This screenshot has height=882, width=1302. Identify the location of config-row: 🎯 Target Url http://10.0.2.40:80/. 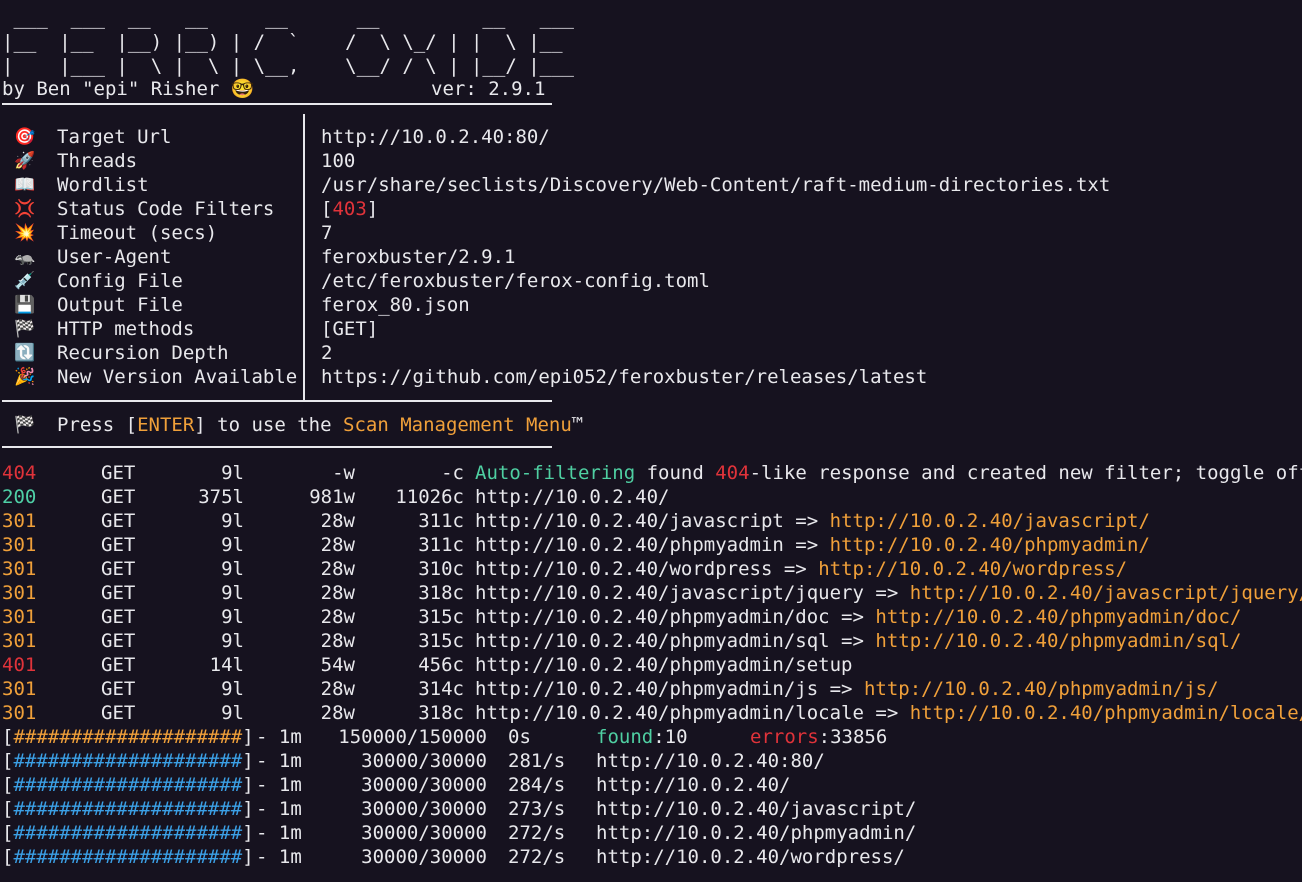
(550, 137).